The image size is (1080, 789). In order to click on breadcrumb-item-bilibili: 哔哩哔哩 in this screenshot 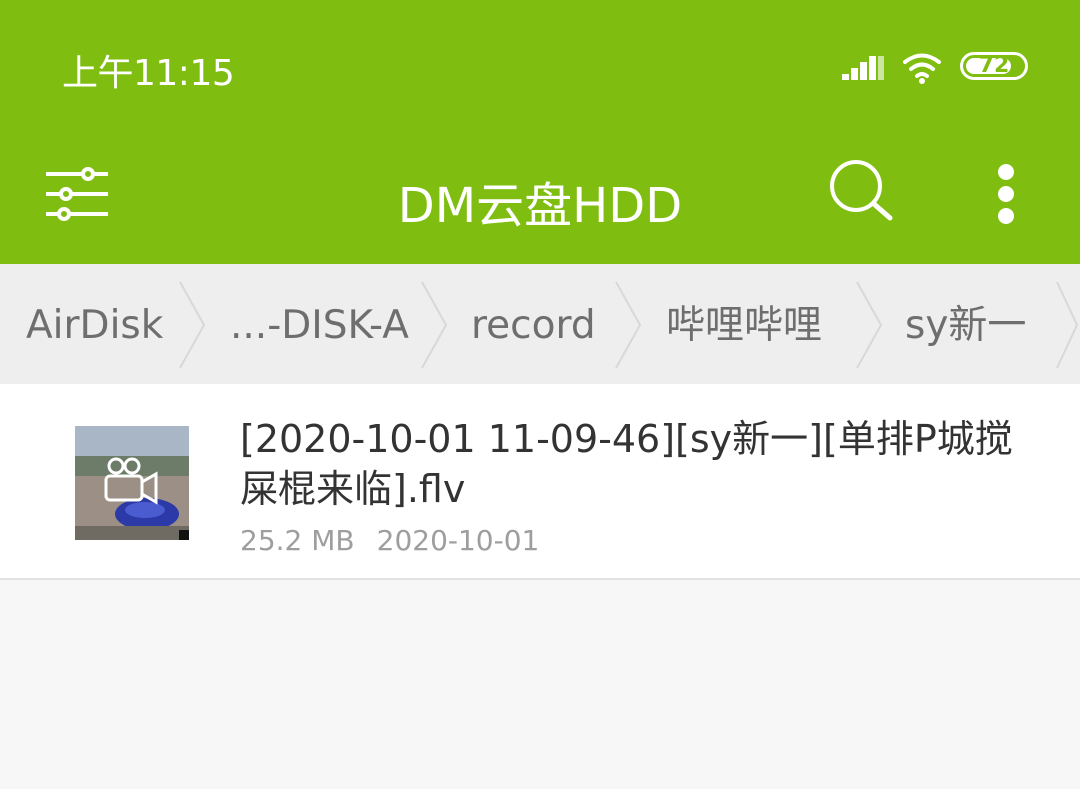, I will do `click(744, 324)`.